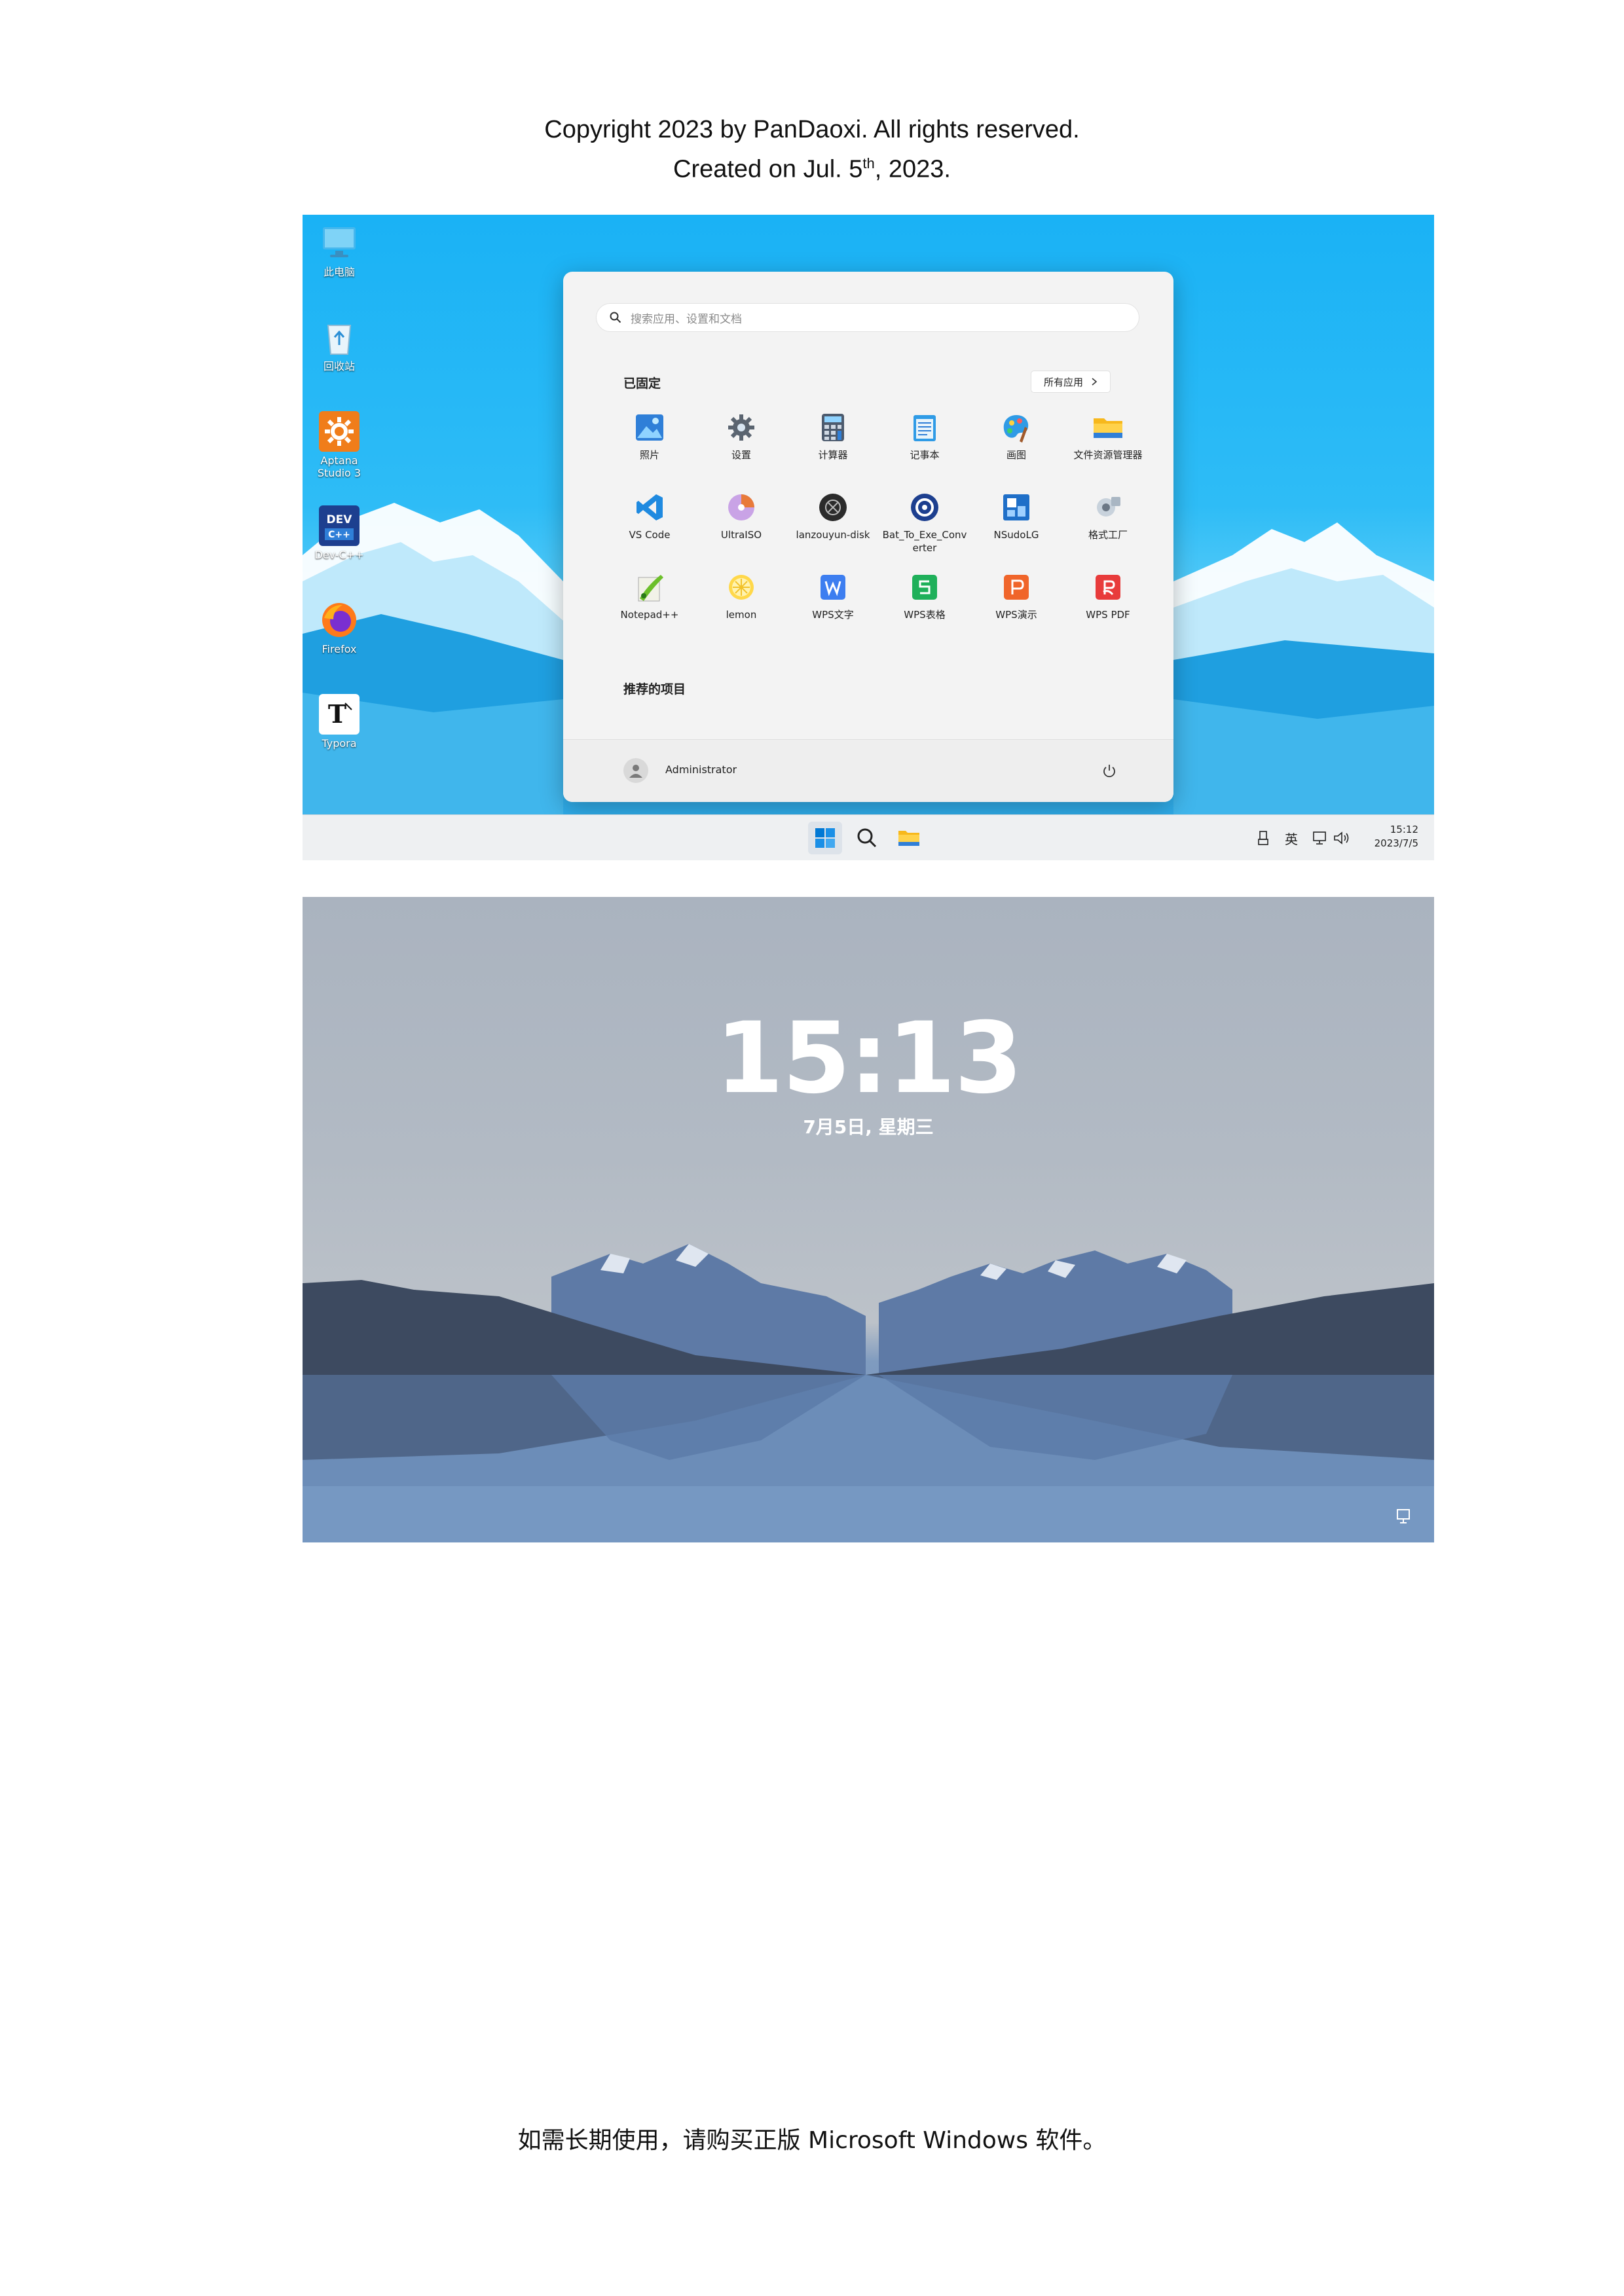 The width and height of the screenshot is (1624, 2296). What do you see at coordinates (339, 337) in the screenshot?
I see `recycle-bin-icon` at bounding box center [339, 337].